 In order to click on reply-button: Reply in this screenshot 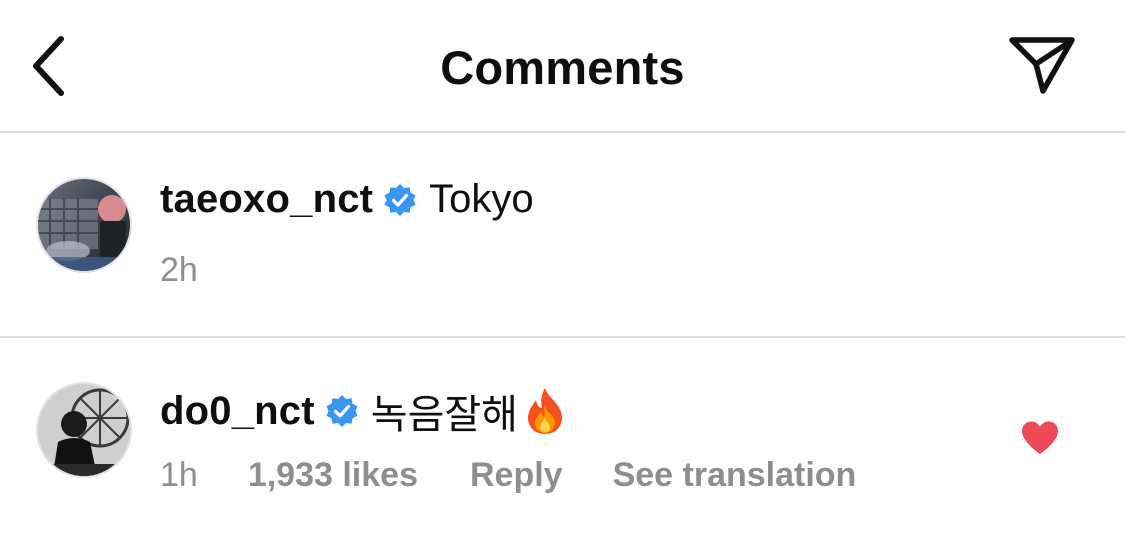, I will do `click(516, 475)`.